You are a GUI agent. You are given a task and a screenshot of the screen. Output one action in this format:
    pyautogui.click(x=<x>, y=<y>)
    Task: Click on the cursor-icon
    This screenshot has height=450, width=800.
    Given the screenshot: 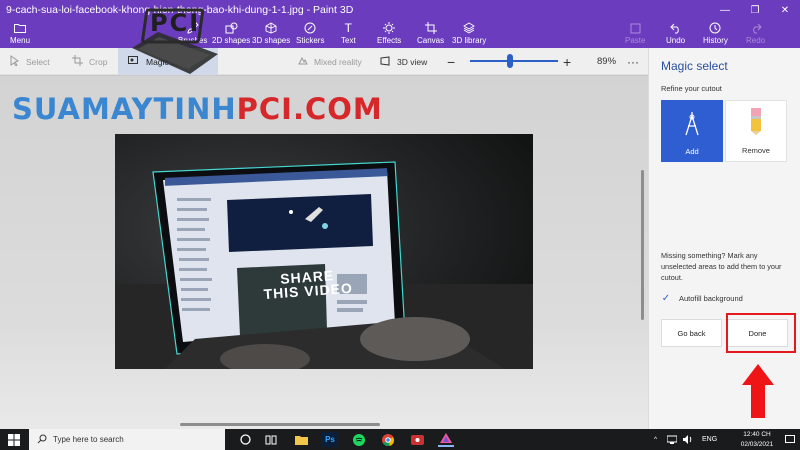 What is the action you would take?
    pyautogui.click(x=15, y=61)
    